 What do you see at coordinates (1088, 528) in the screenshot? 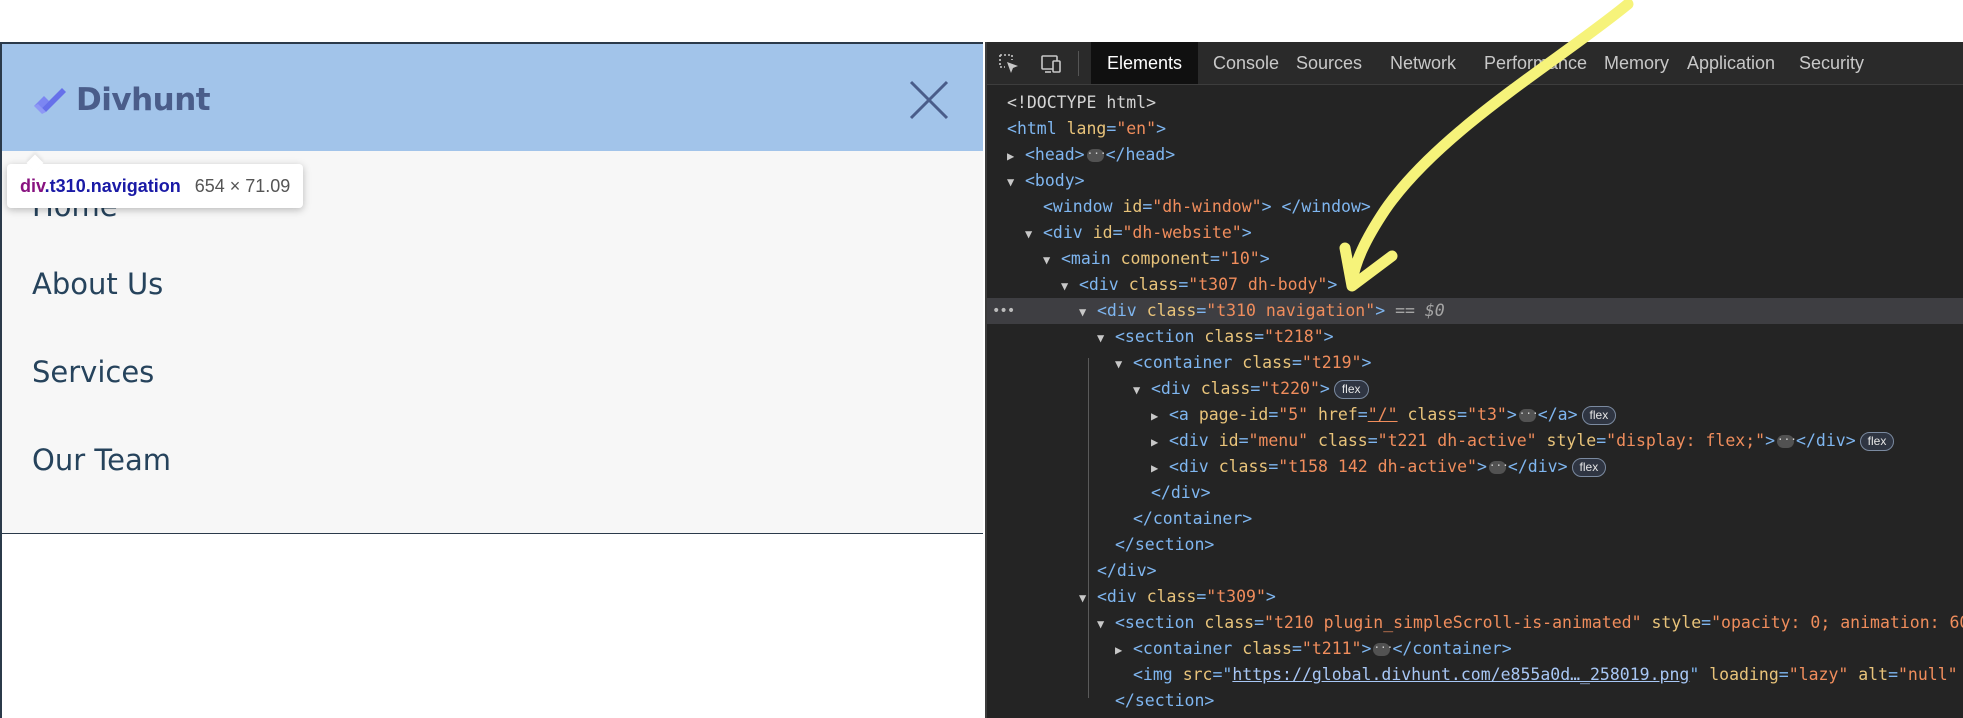
I see `tree-guide-line` at bounding box center [1088, 528].